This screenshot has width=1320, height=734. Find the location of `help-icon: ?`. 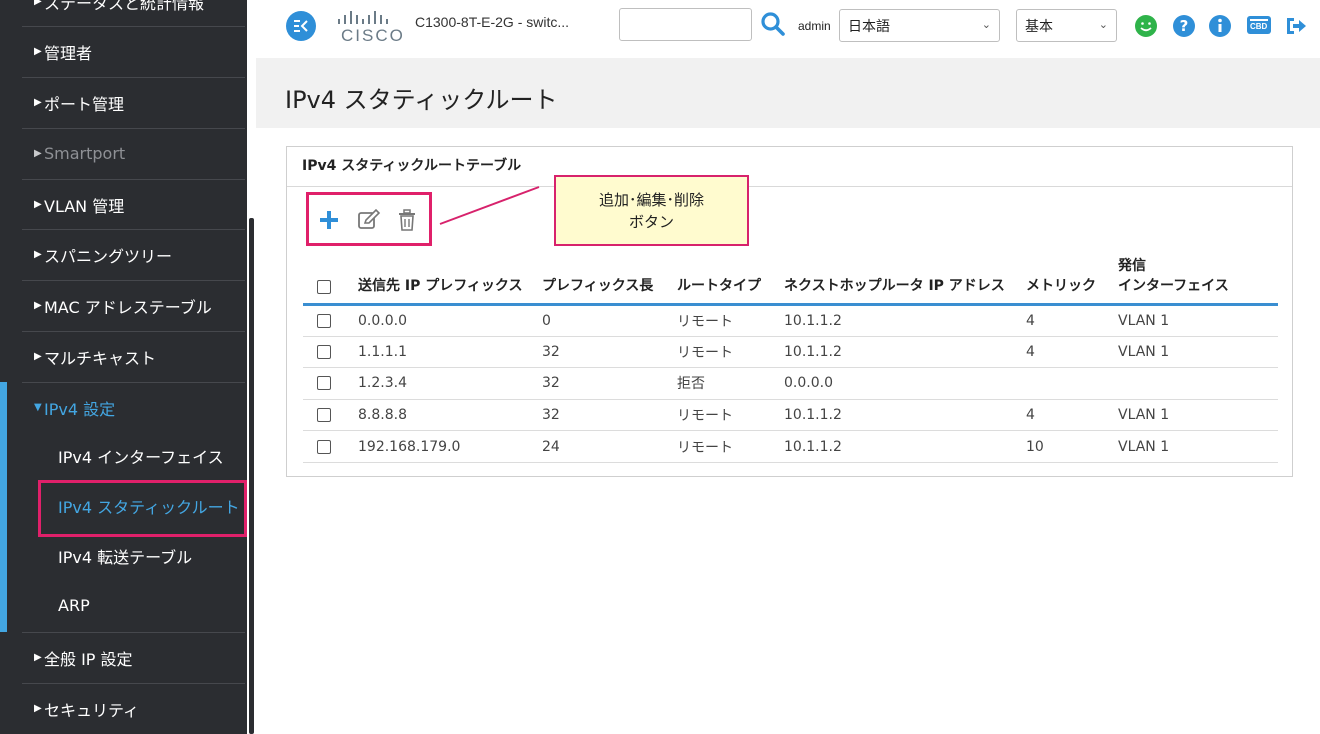

help-icon: ? is located at coordinates (1184, 26).